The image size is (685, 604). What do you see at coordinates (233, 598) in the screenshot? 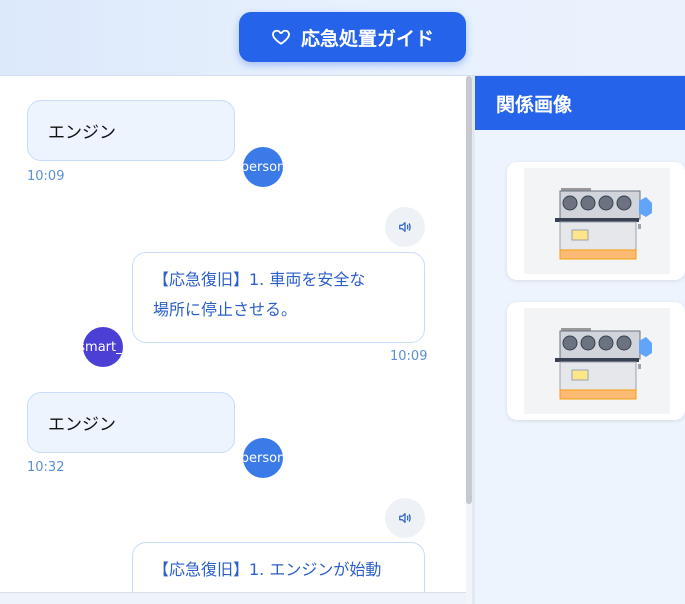
I see `chat-input-area` at bounding box center [233, 598].